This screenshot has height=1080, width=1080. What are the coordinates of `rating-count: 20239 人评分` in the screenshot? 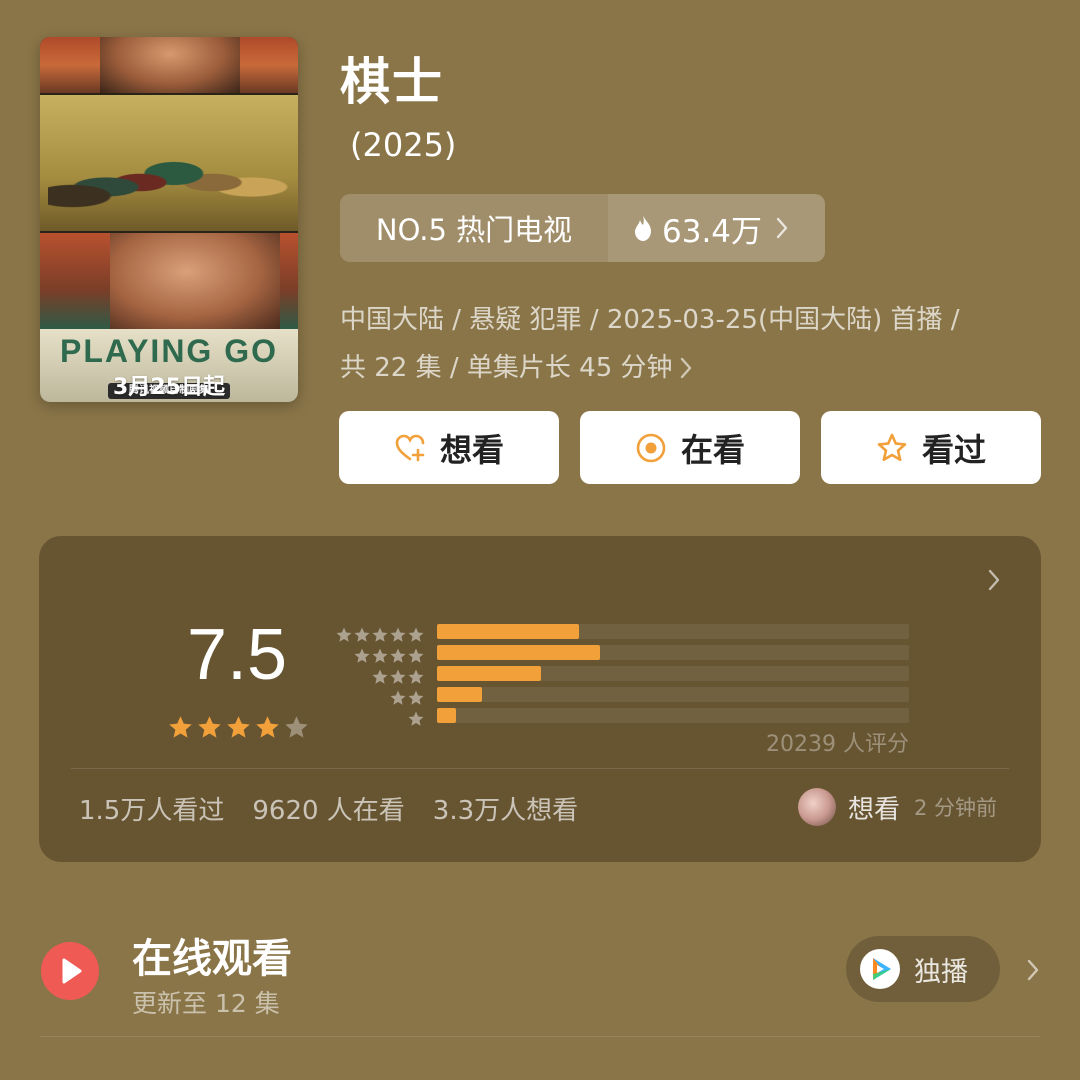 It's located at (837, 744).